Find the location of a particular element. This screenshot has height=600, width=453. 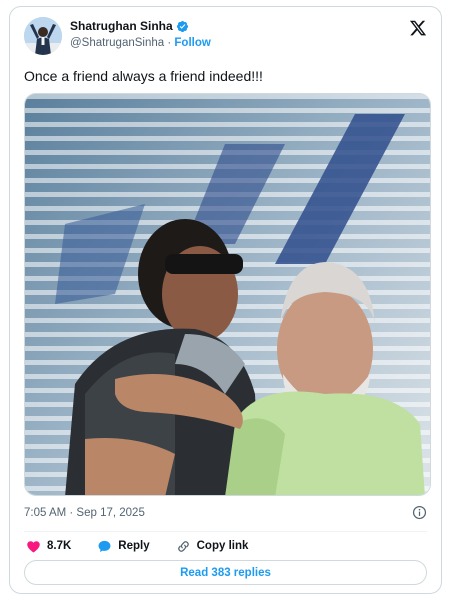

tweet-timestamp: 7:05 AM · Sep 17, 2025 is located at coordinates (84, 513).